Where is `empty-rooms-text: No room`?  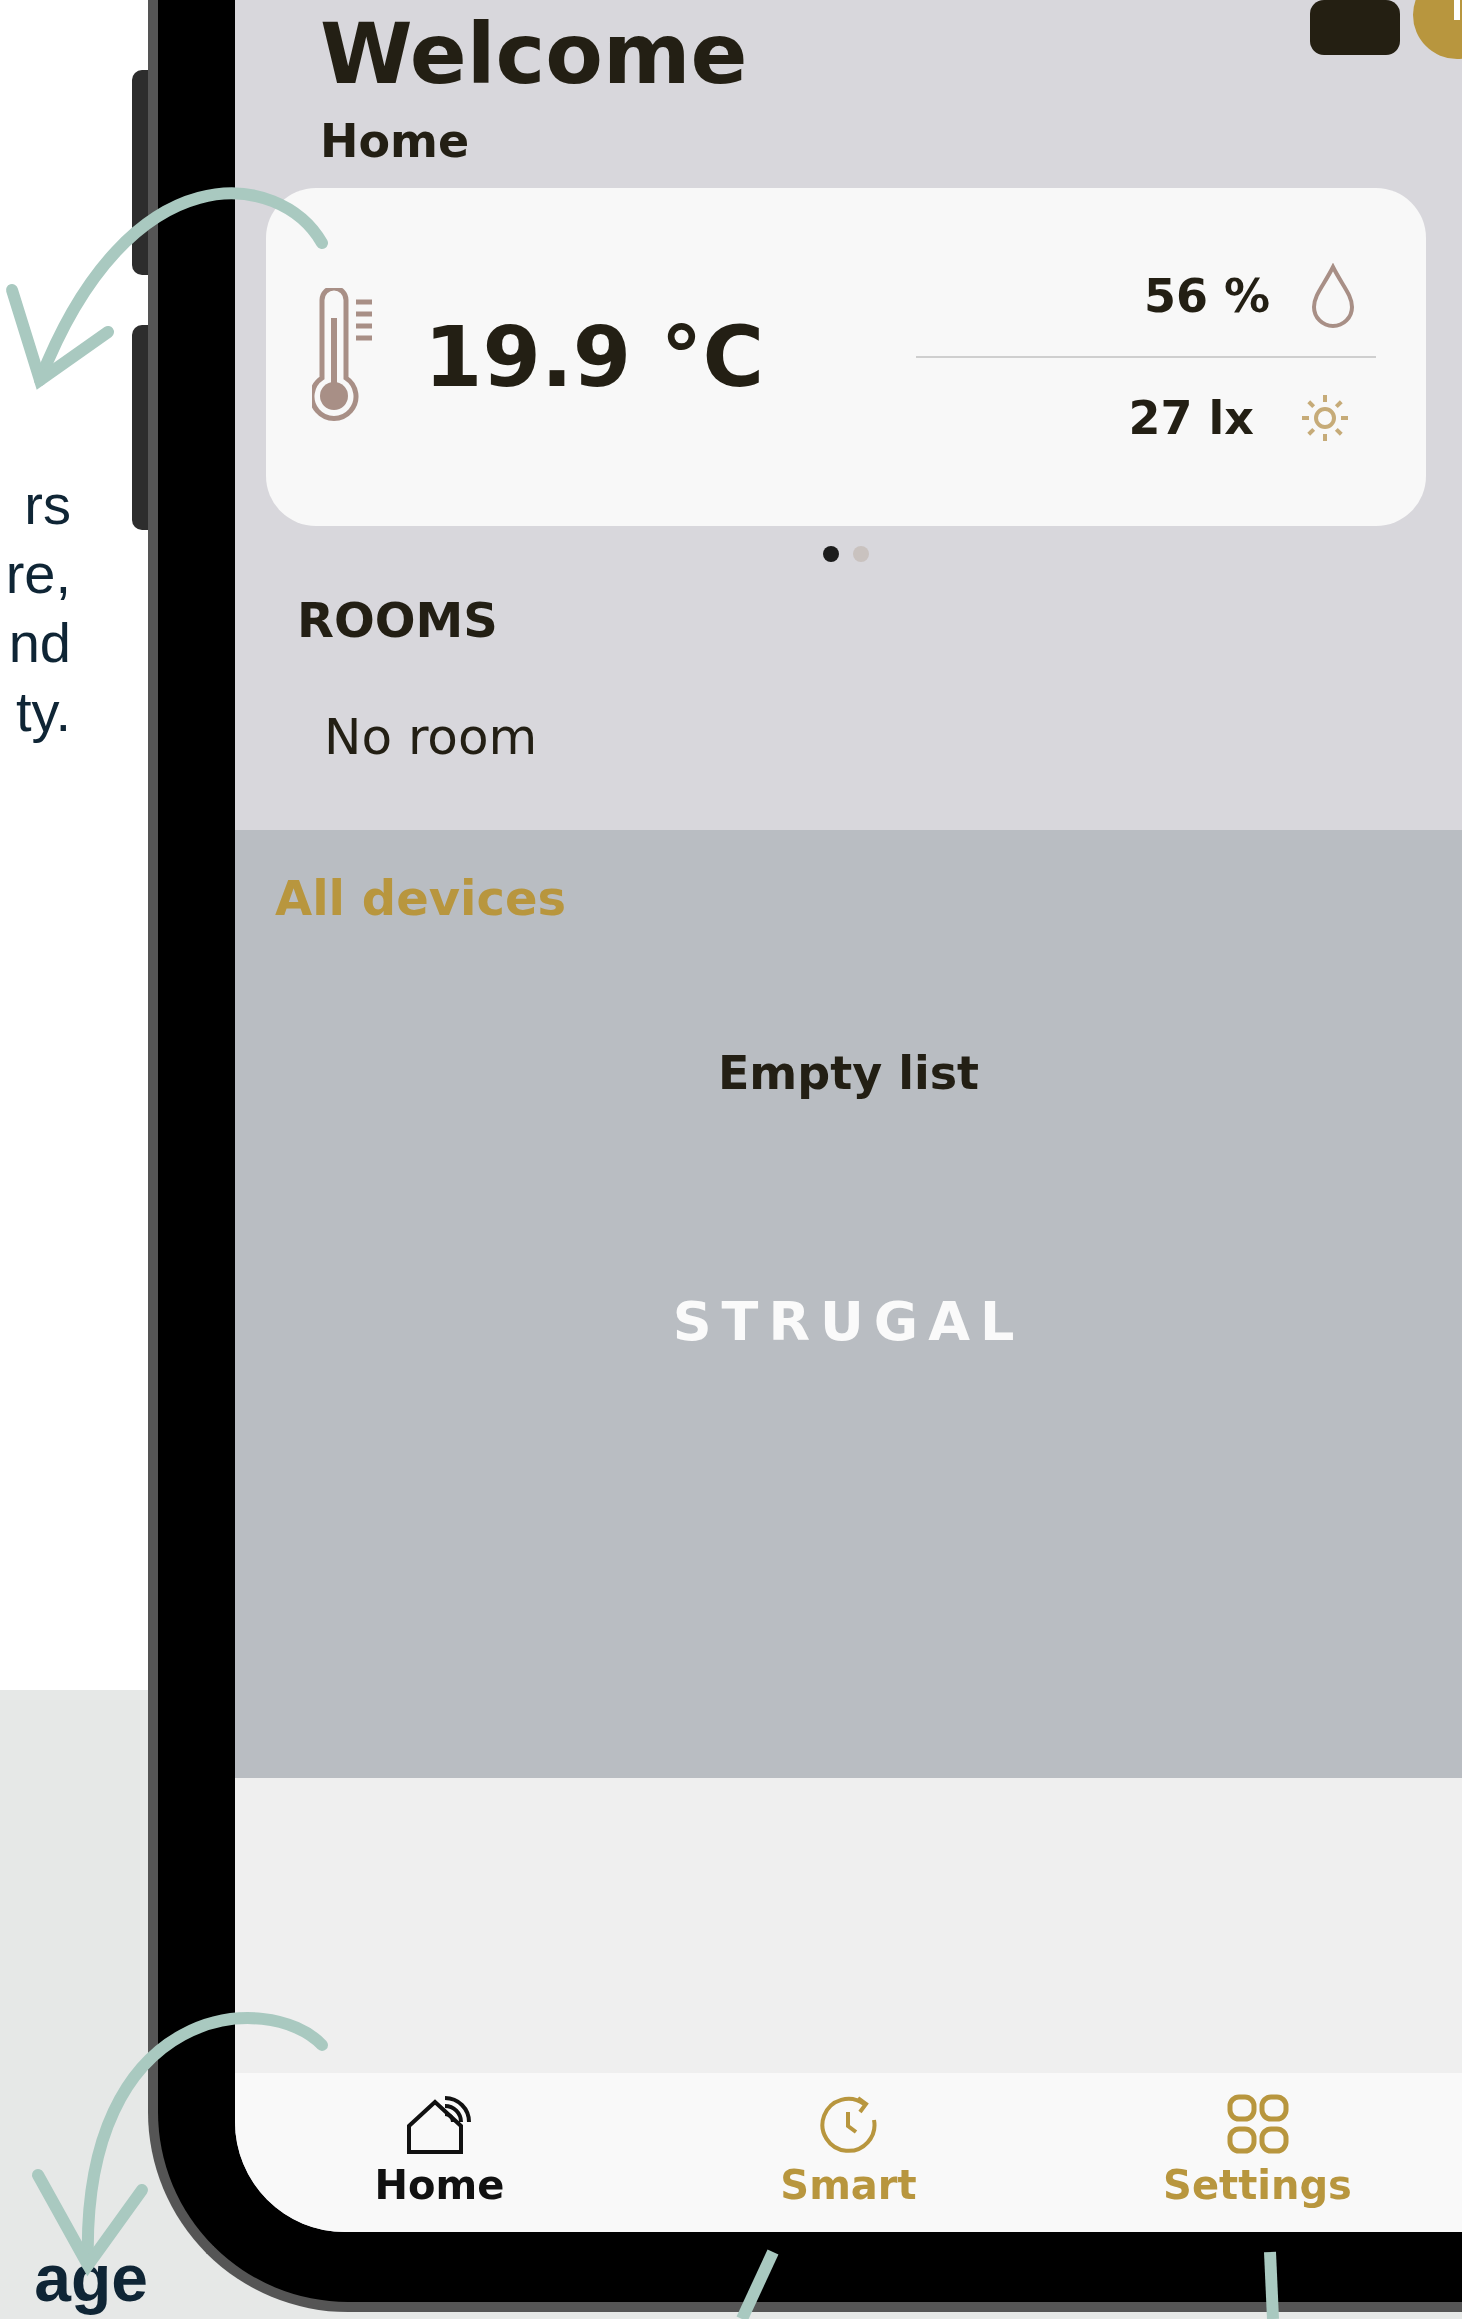 empty-rooms-text: No room is located at coordinates (431, 737).